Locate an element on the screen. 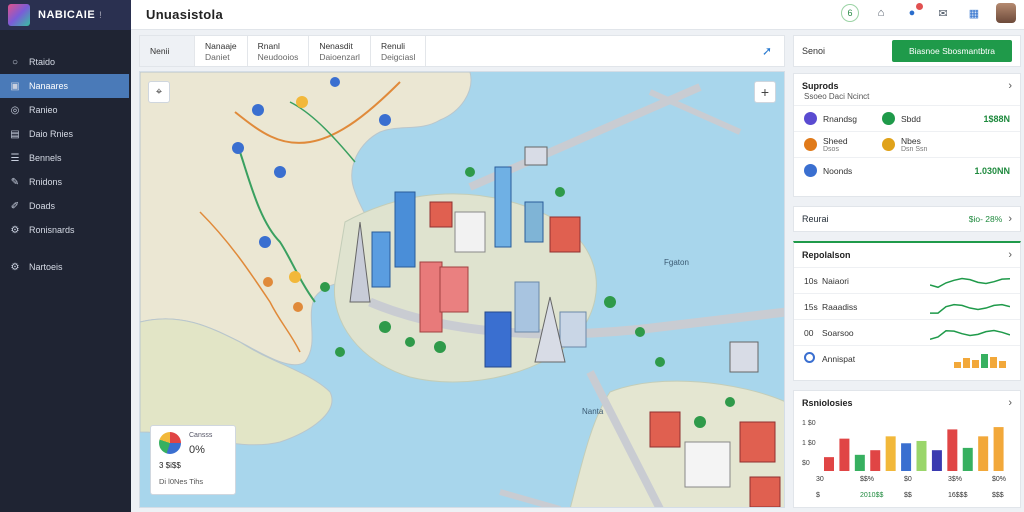 Image resolution: width=1024 pixels, height=512 pixels. mini-bar is located at coordinates (984, 360).